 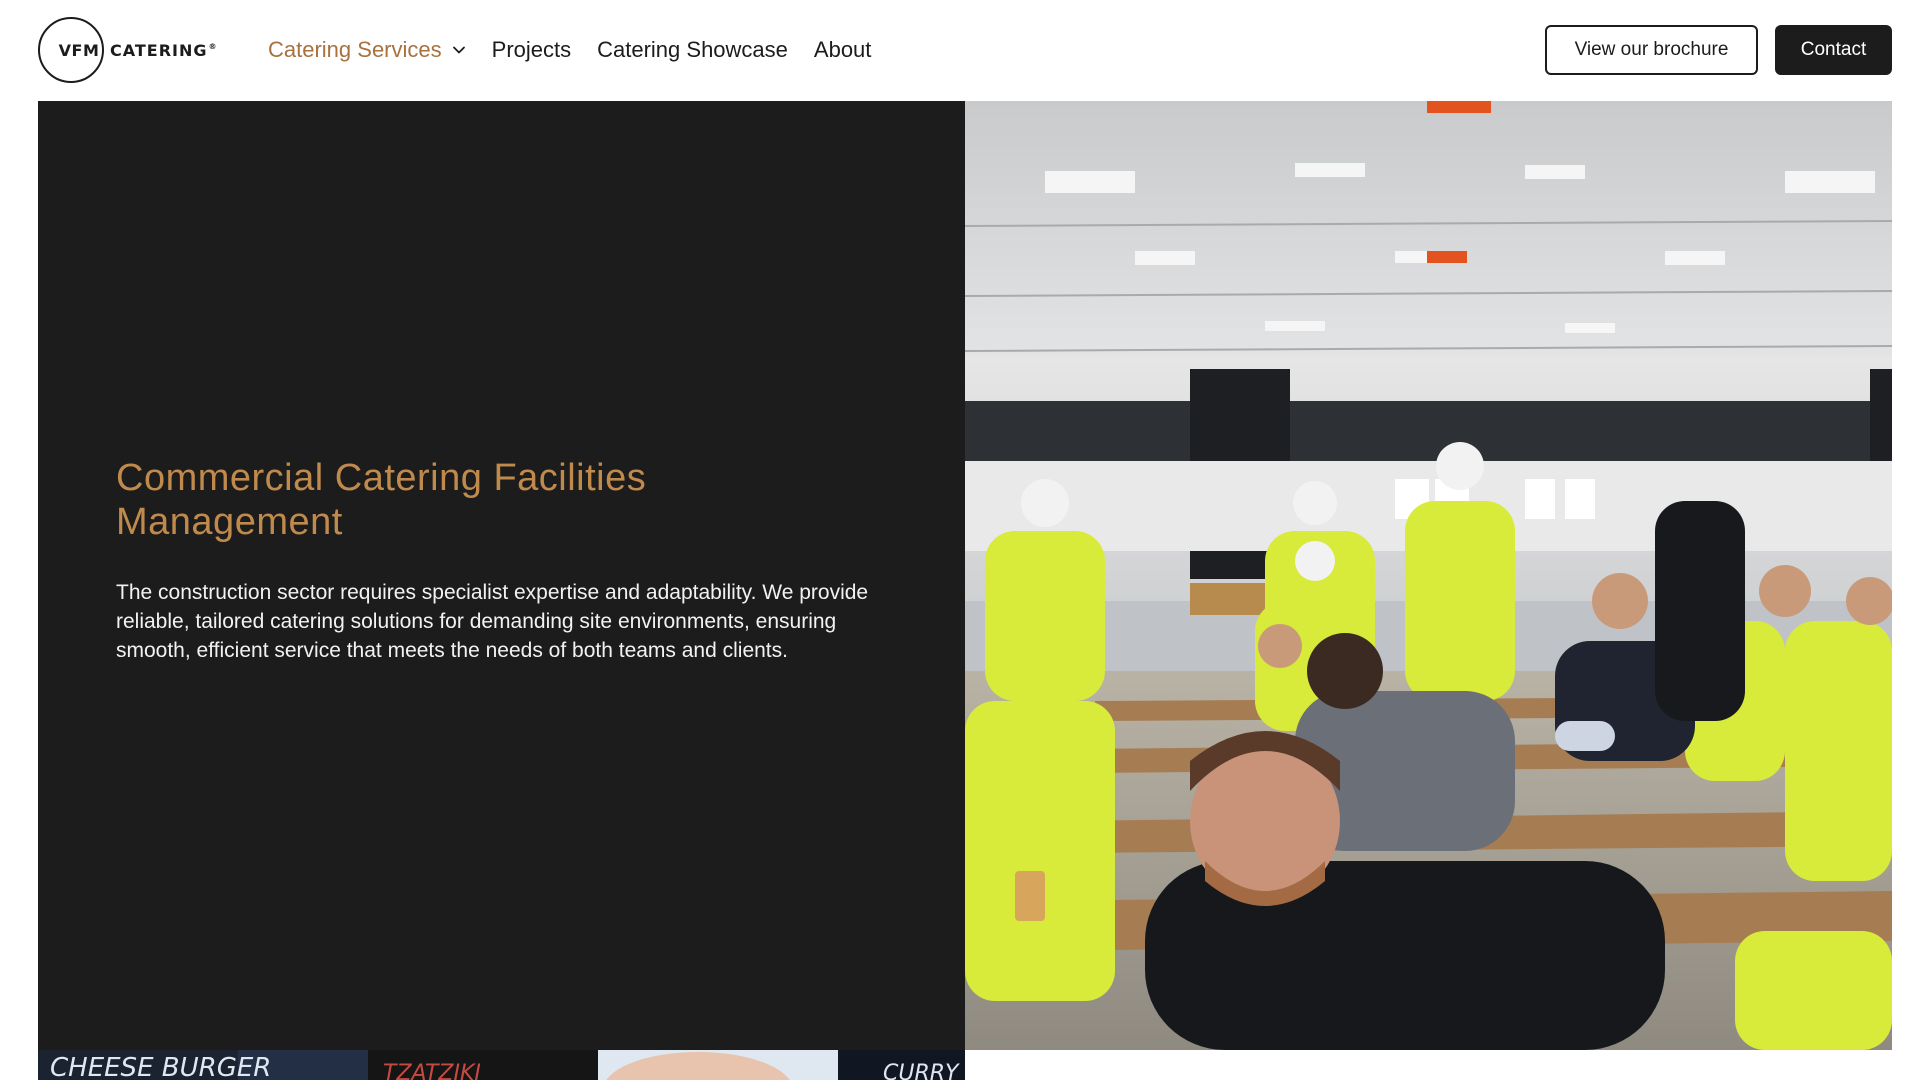 I want to click on hero-title-line-2: Management, so click(x=229, y=522).